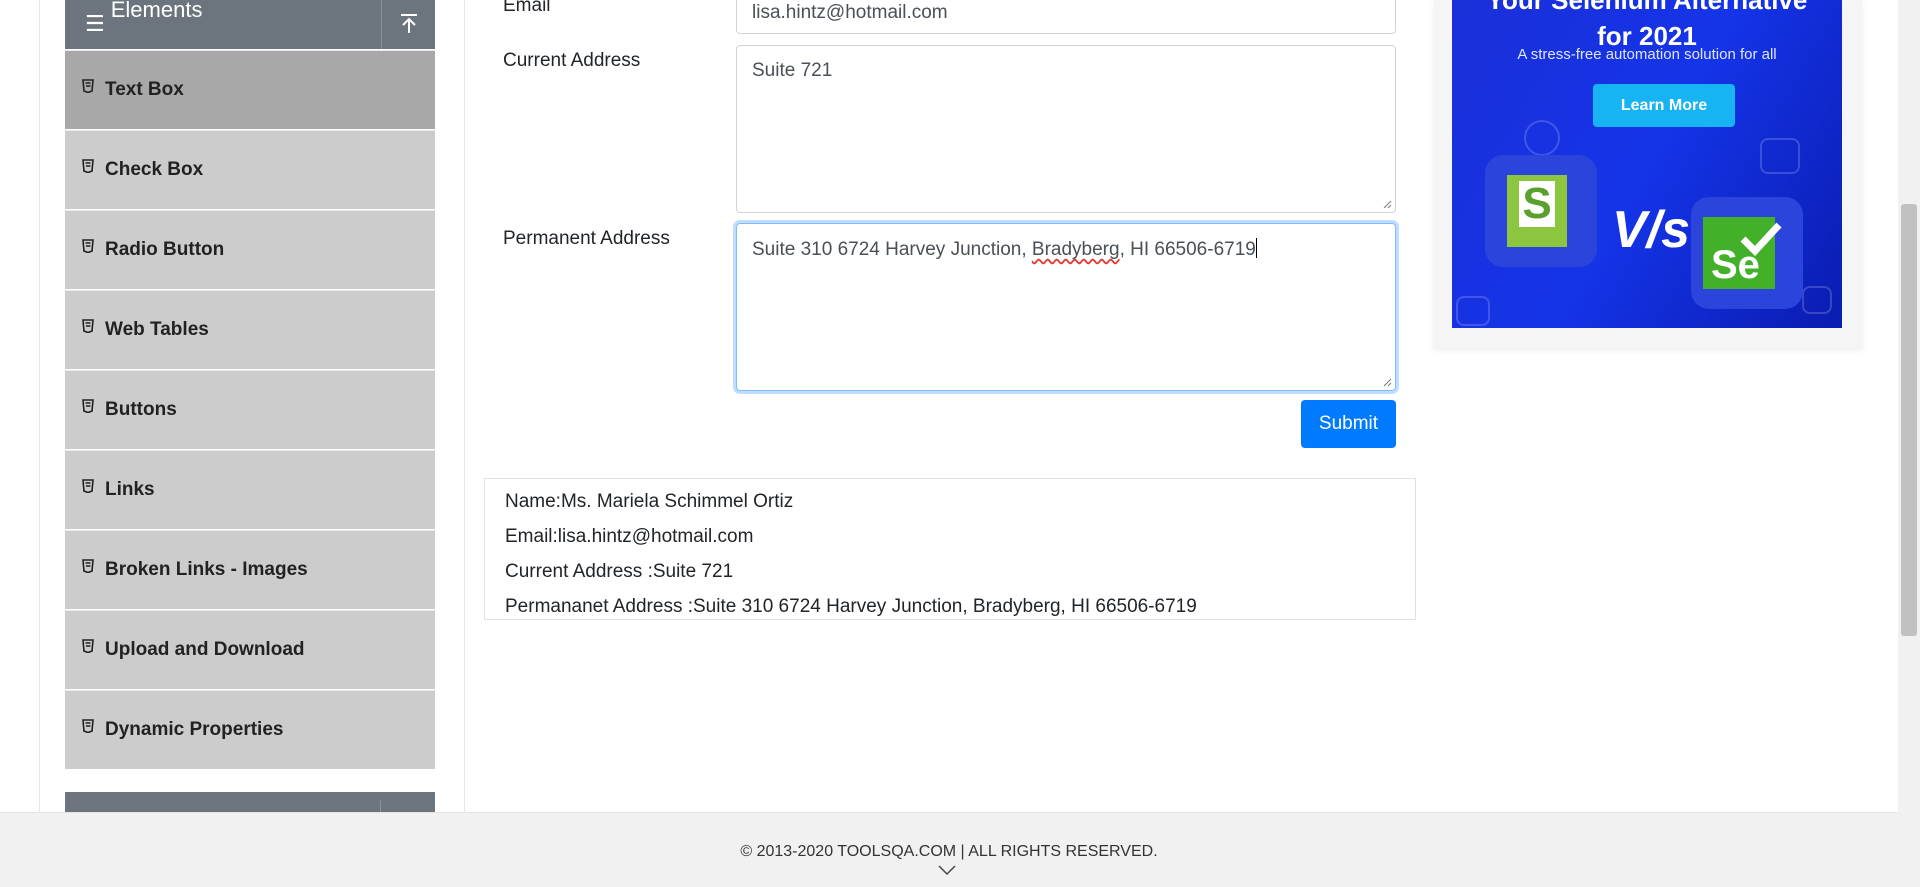  What do you see at coordinates (250, 409) in the screenshot?
I see `sidebar-item-buttons: Buttons` at bounding box center [250, 409].